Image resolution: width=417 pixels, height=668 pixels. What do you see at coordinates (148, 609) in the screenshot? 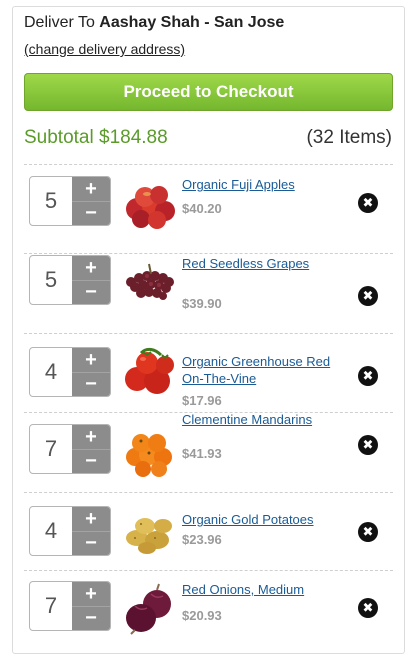
I see `onions-icon` at bounding box center [148, 609].